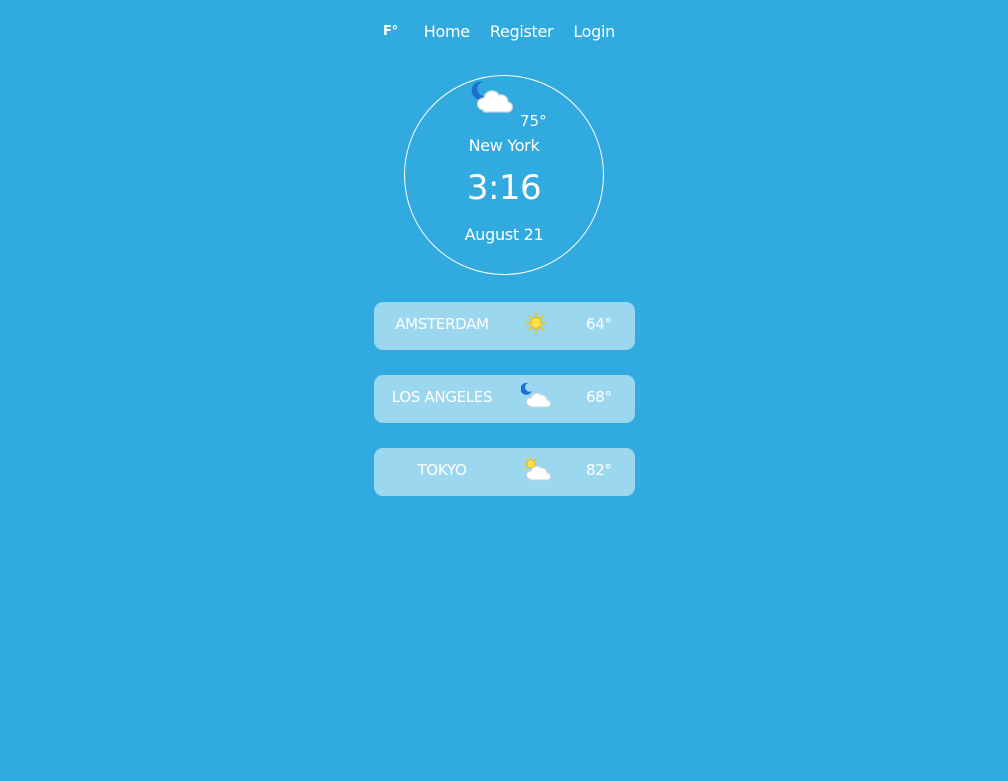  What do you see at coordinates (599, 470) in the screenshot?
I see `city-temperature: 82°` at bounding box center [599, 470].